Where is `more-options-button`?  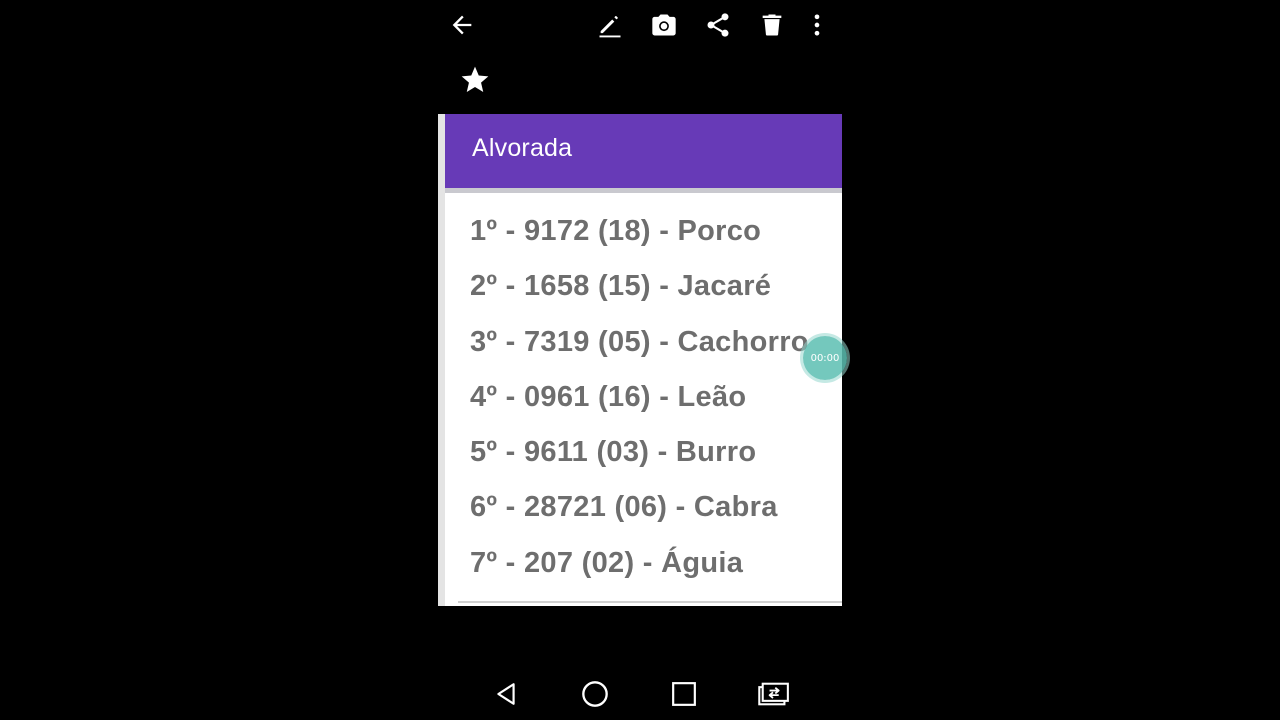
more-options-button is located at coordinates (817, 25).